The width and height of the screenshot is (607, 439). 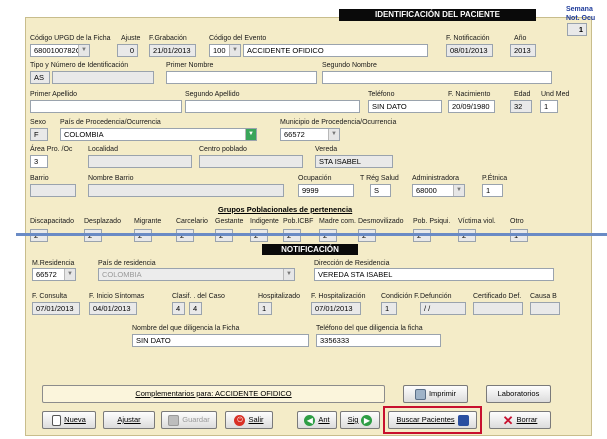 What do you see at coordinates (46, 274) in the screenshot?
I see `m-residencia-value: 66572` at bounding box center [46, 274].